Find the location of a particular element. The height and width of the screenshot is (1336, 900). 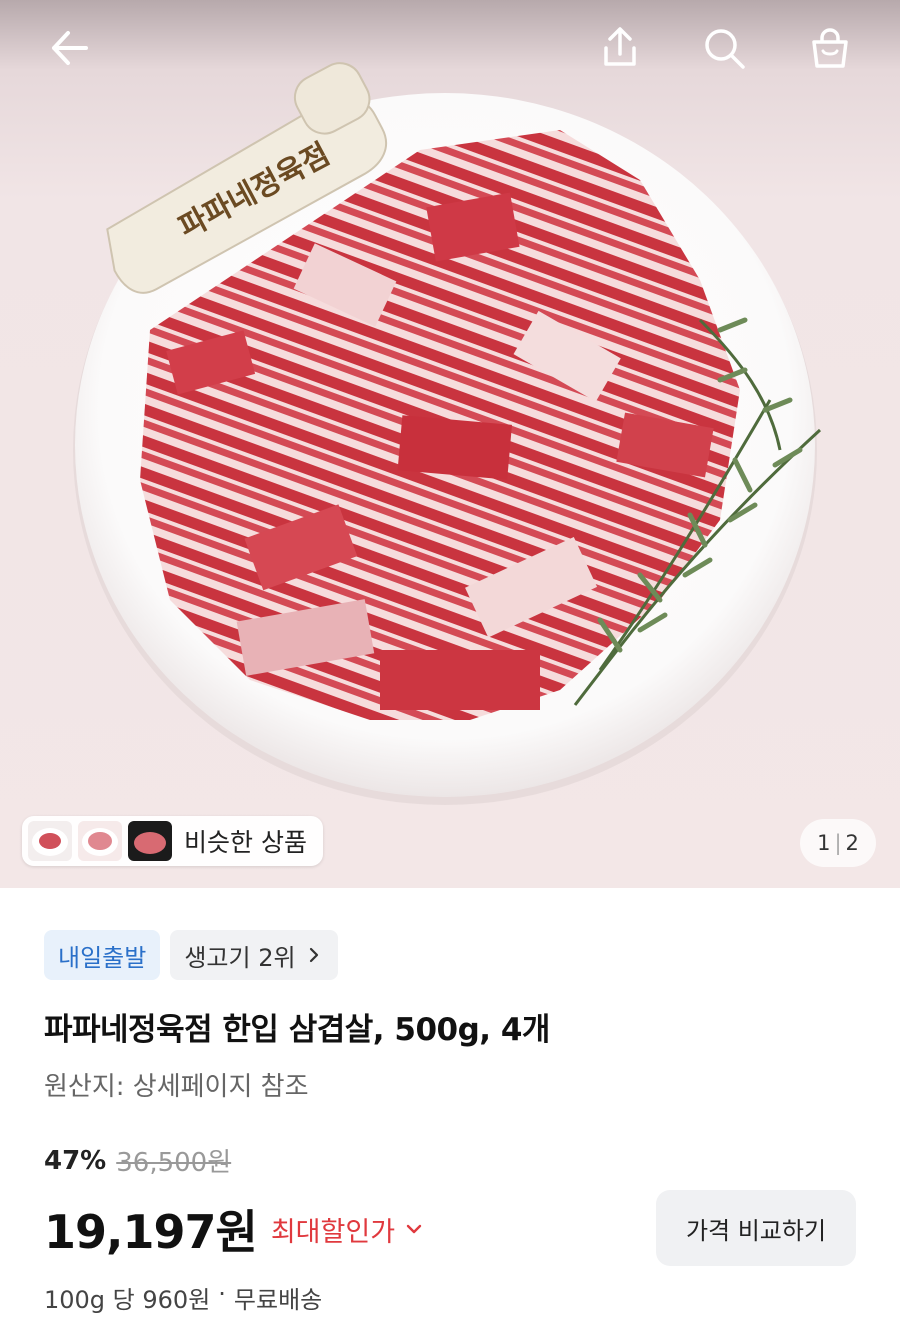

ranking-label: 생고기 2위 is located at coordinates (240, 957).